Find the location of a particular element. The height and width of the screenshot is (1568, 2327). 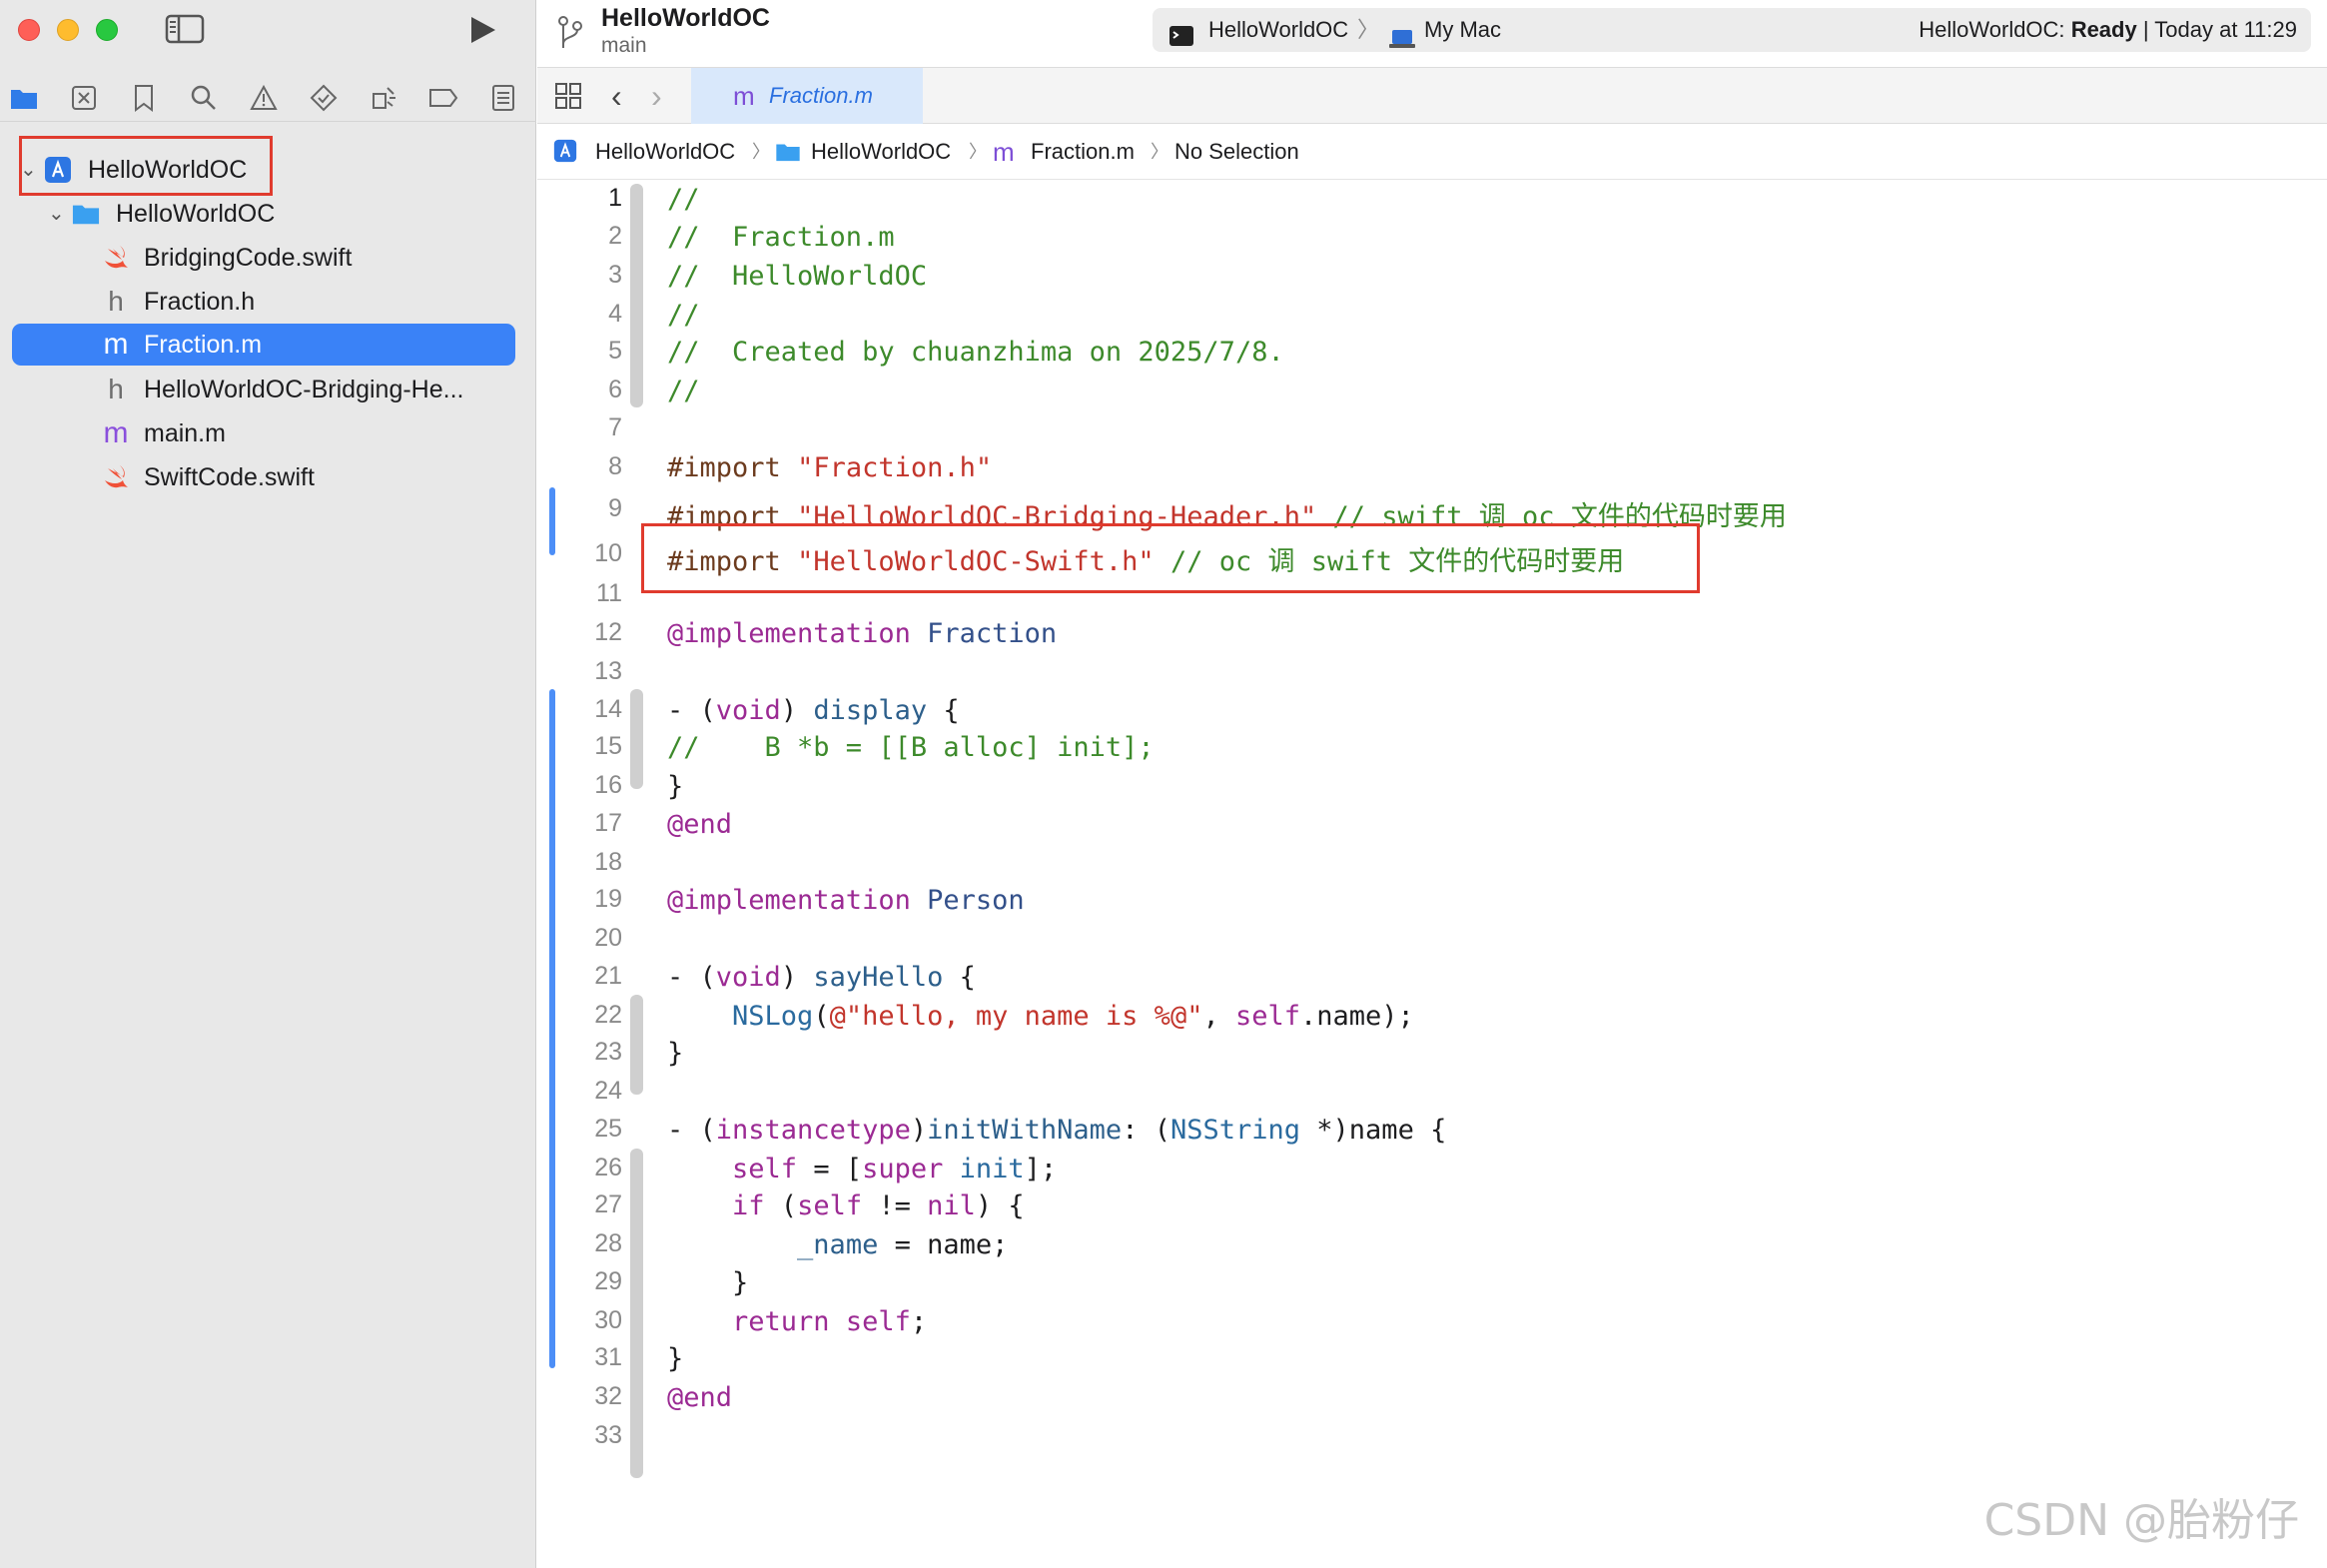

back-button: ‹ is located at coordinates (617, 96).